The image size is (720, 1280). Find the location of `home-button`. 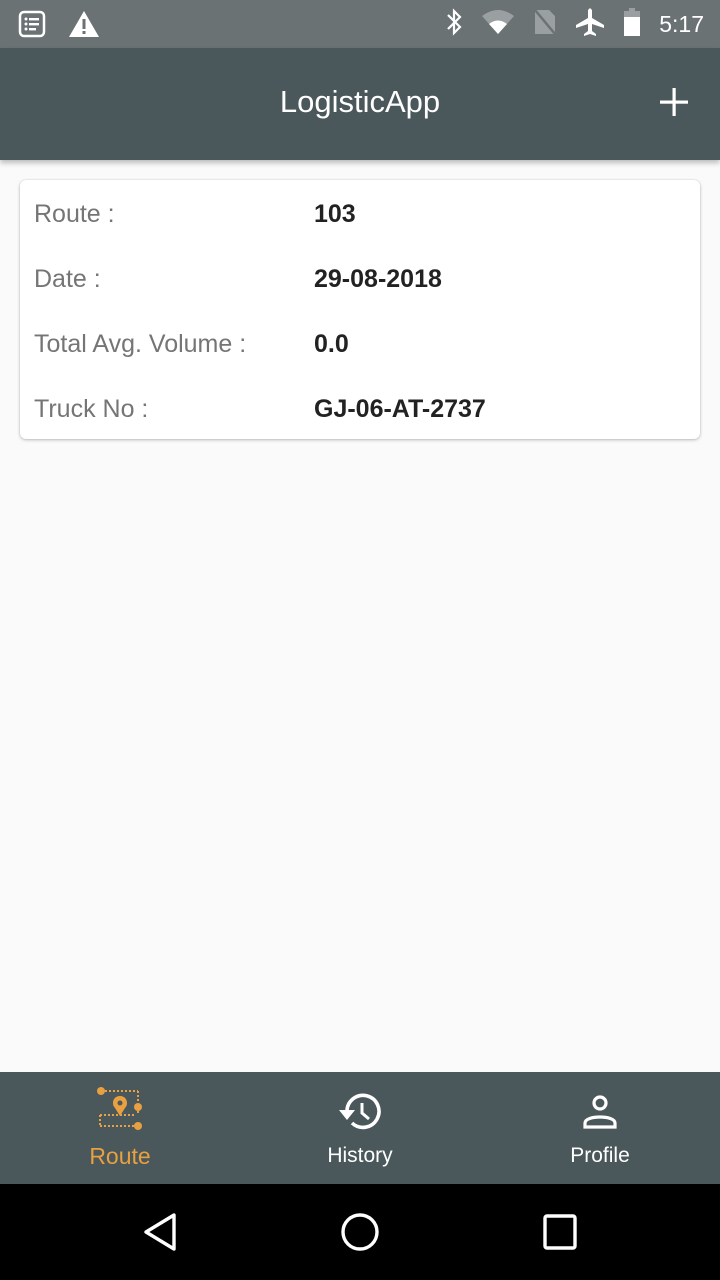

home-button is located at coordinates (360, 1234).